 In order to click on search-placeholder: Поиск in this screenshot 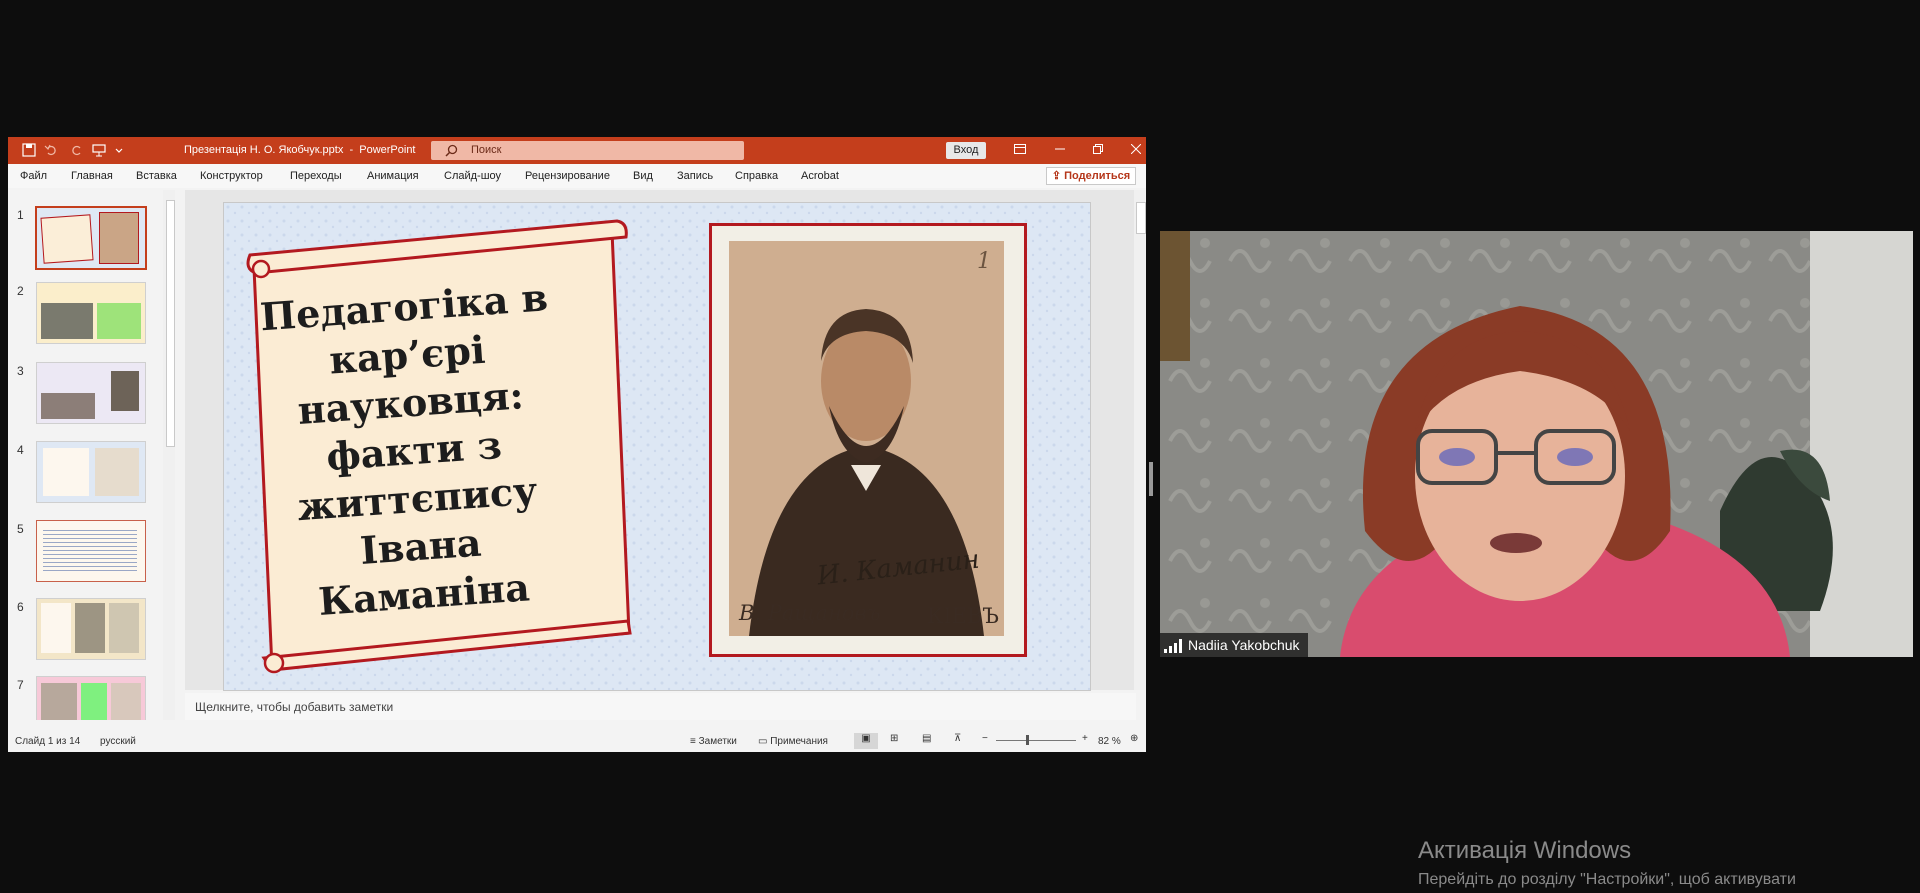, I will do `click(486, 150)`.